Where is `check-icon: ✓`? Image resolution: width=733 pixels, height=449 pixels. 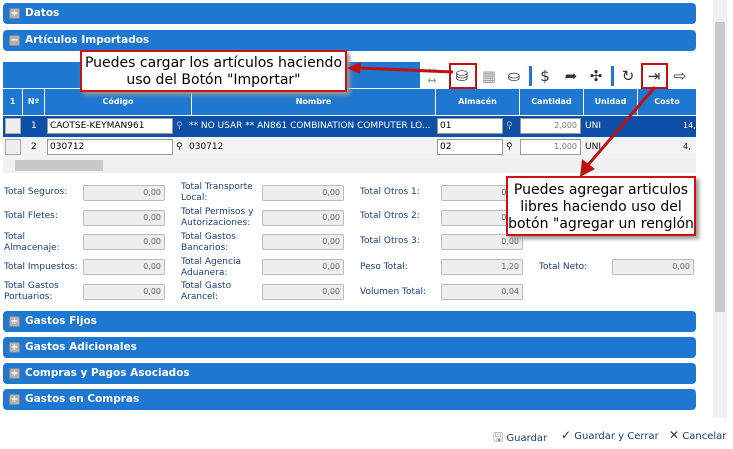 check-icon: ✓ is located at coordinates (566, 435).